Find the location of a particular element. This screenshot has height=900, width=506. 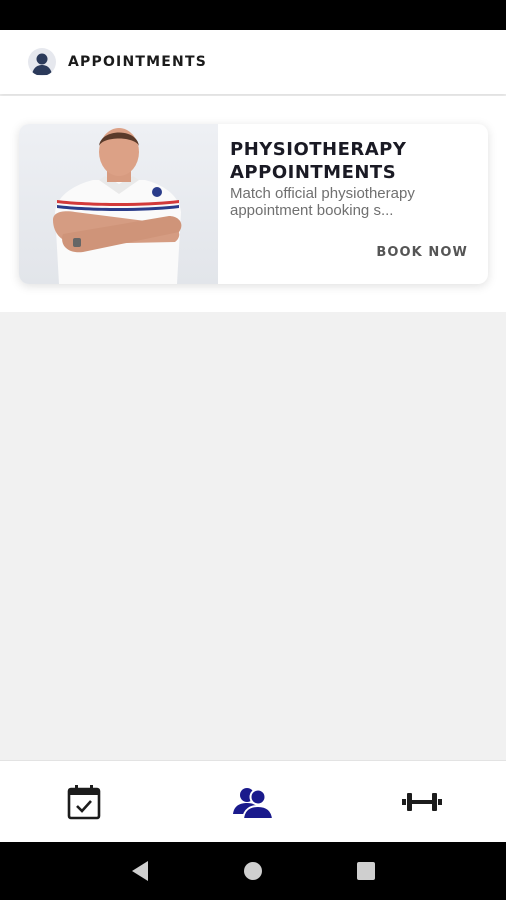

book-now-button: BOOK NOW is located at coordinates (422, 252).